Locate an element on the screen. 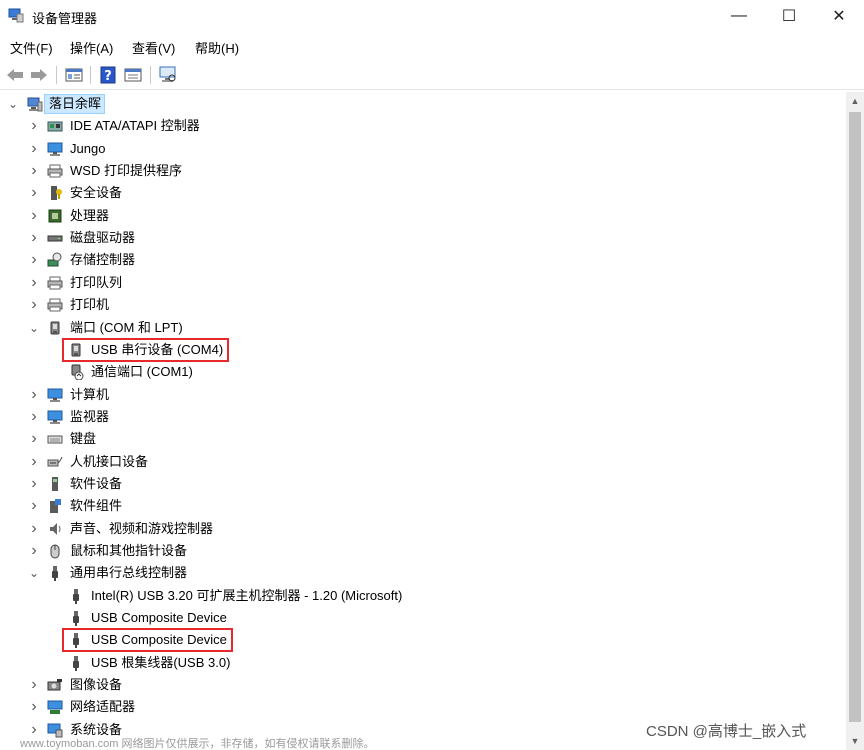 The height and width of the screenshot is (750, 864). tree-category: › 网络适配器 is located at coordinates (423, 707).